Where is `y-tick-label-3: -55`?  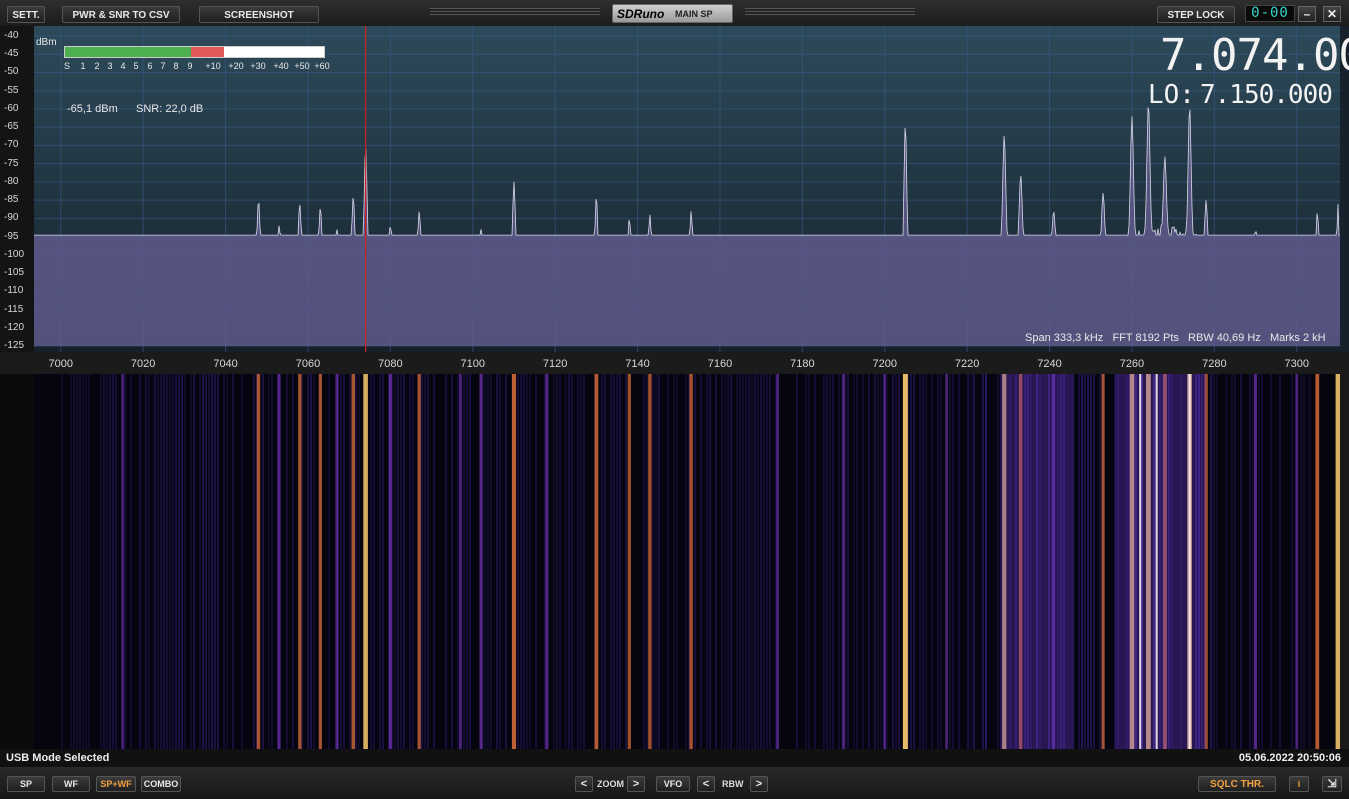
y-tick-label-3: -55 is located at coordinates (11, 90).